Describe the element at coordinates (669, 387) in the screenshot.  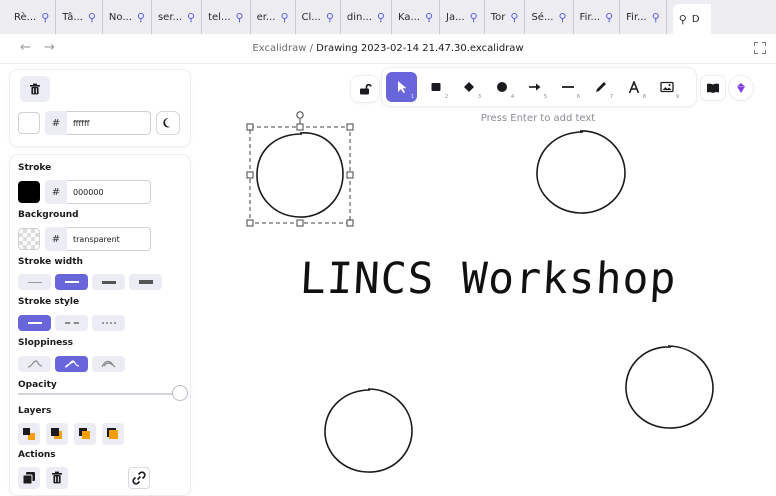
I see `ellipse-bottom-right` at that location.